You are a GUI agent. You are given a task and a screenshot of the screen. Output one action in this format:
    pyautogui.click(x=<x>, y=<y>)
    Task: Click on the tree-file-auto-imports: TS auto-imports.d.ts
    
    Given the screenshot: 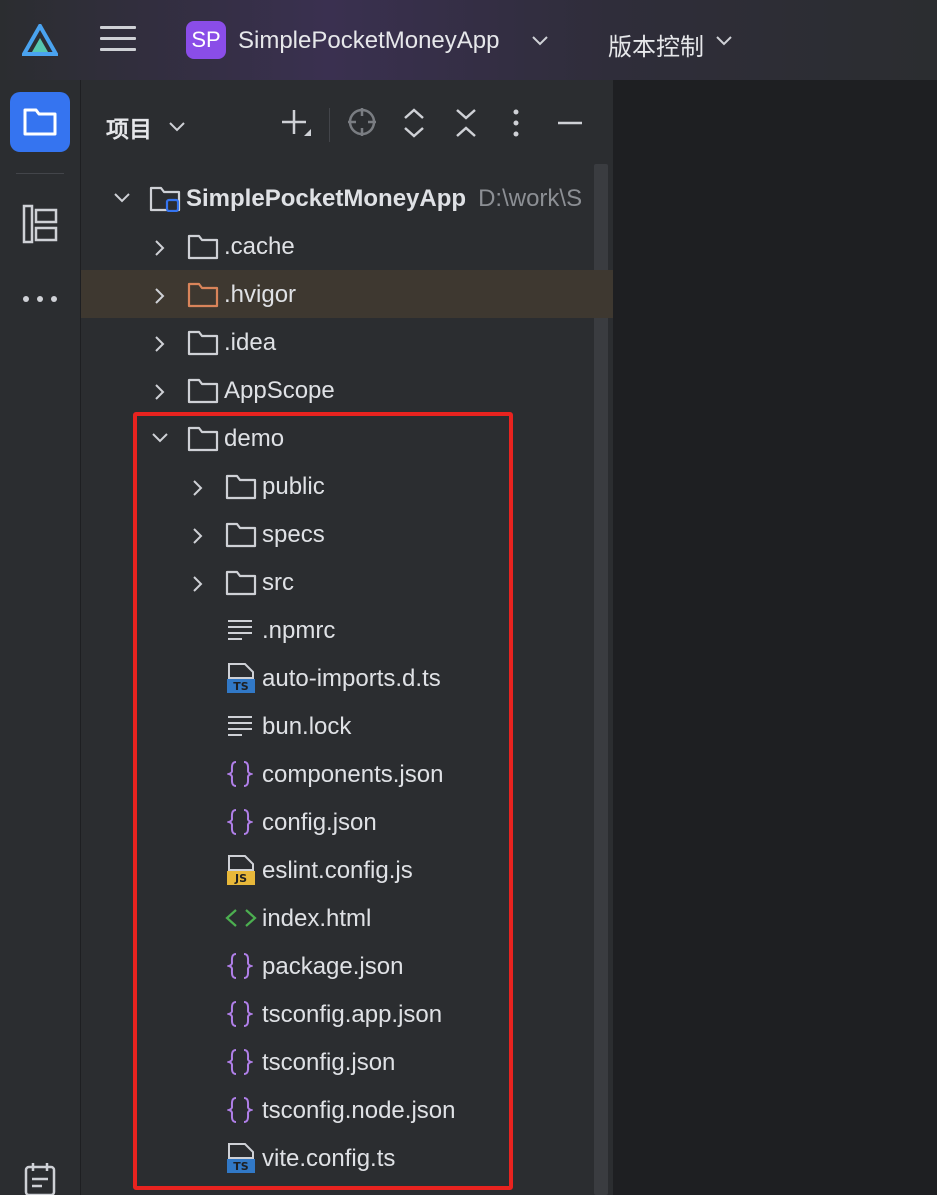 What is the action you would take?
    pyautogui.click(x=347, y=678)
    